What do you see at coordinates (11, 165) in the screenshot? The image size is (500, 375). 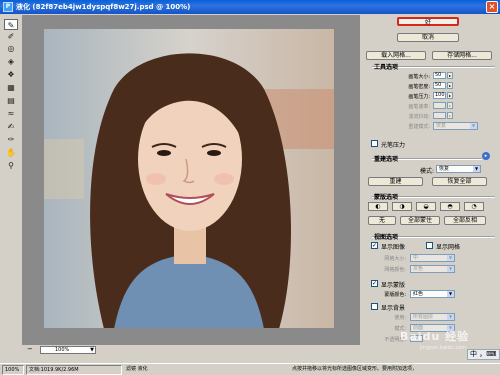 I see `zoom-icon: ⚲` at bounding box center [11, 165].